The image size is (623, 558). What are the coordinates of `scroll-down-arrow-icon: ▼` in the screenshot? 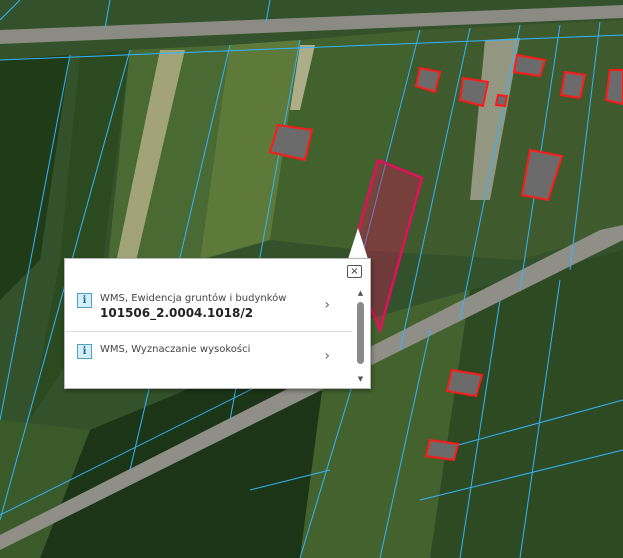 It's located at (360, 379).